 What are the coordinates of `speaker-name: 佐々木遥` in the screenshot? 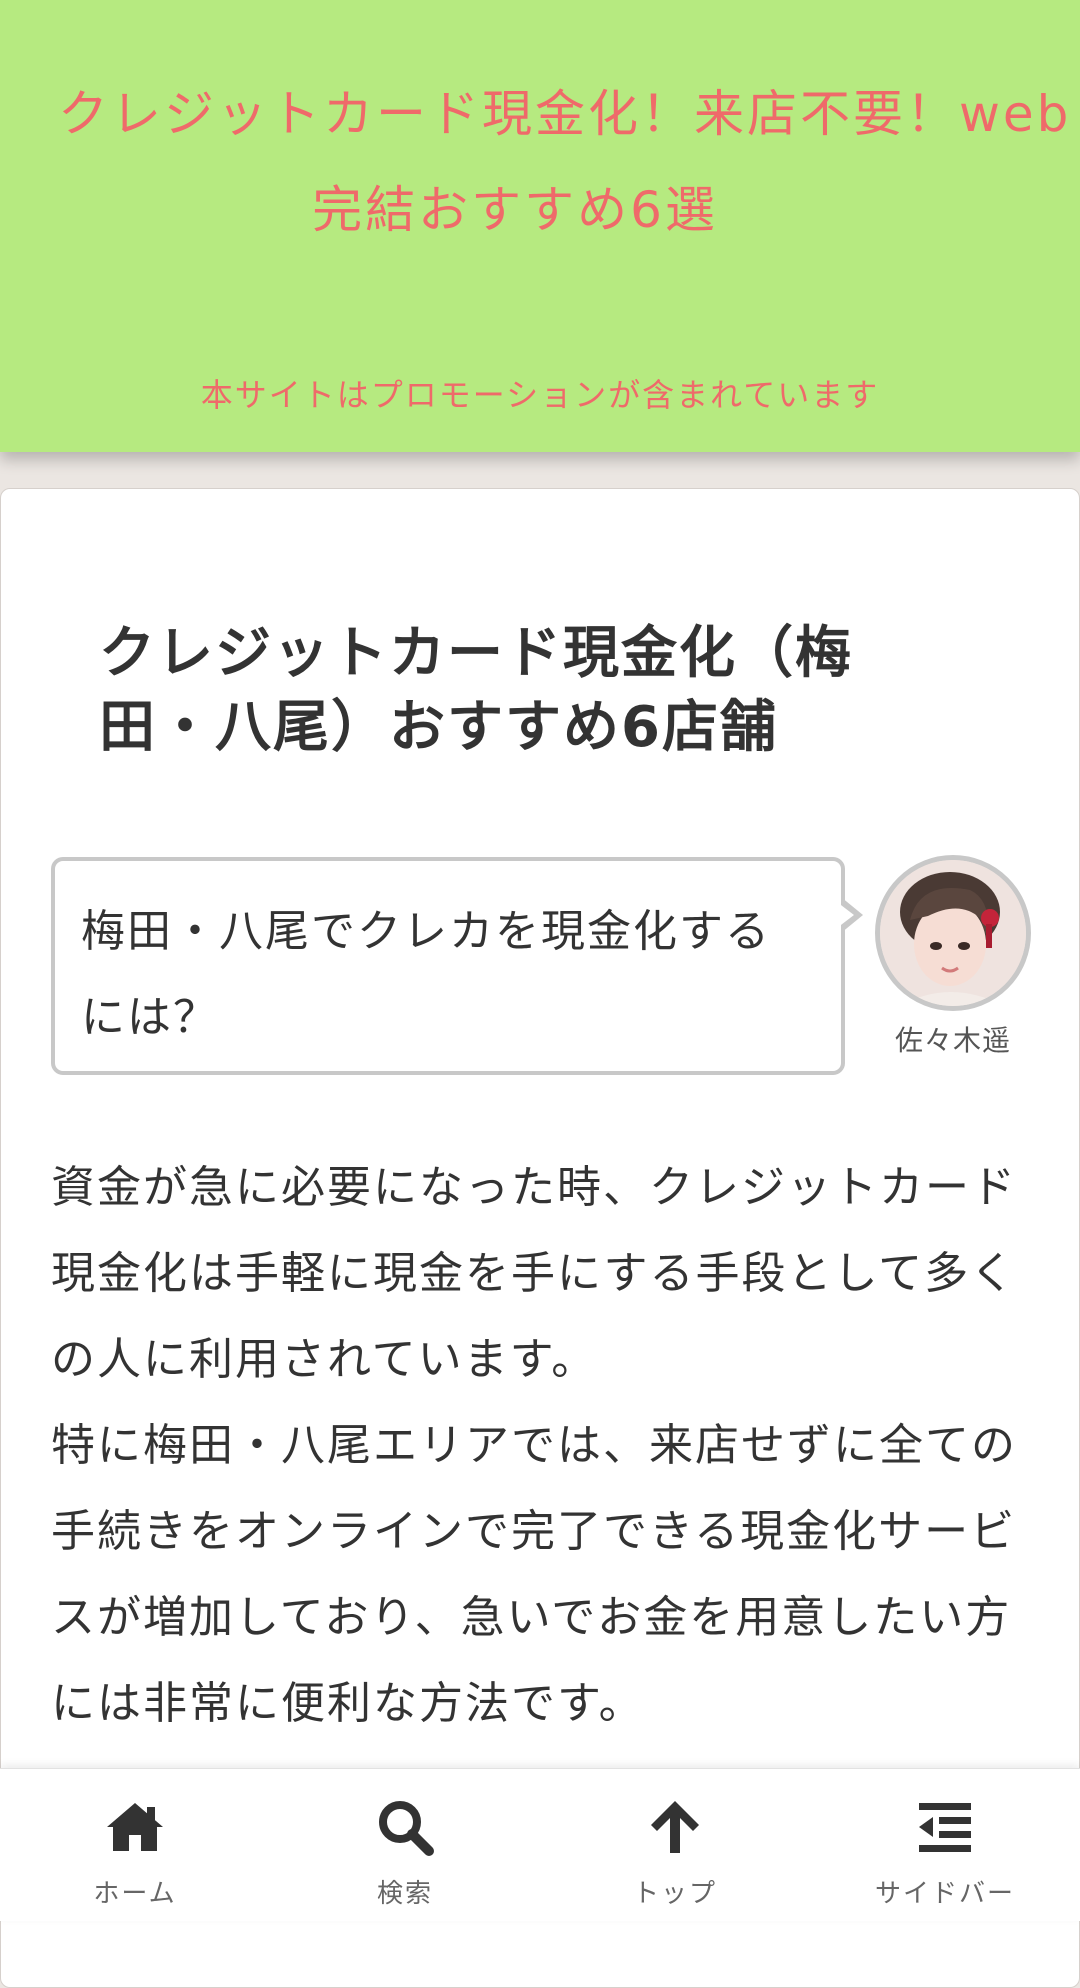 It's located at (952, 1040).